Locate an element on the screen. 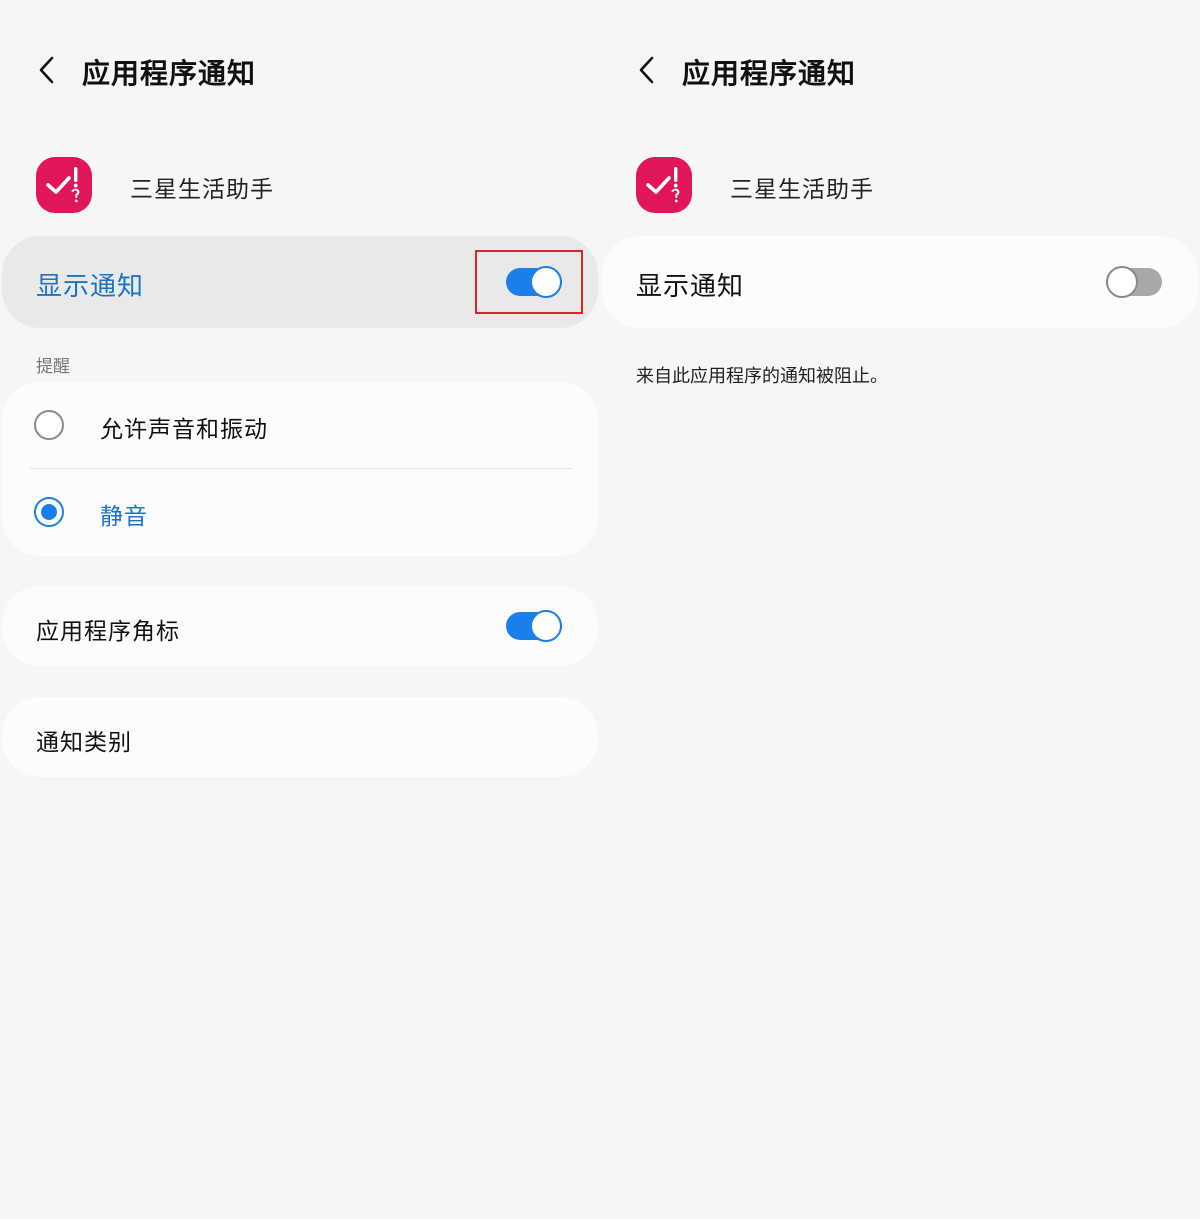  app-badge-toggle is located at coordinates (534, 626).